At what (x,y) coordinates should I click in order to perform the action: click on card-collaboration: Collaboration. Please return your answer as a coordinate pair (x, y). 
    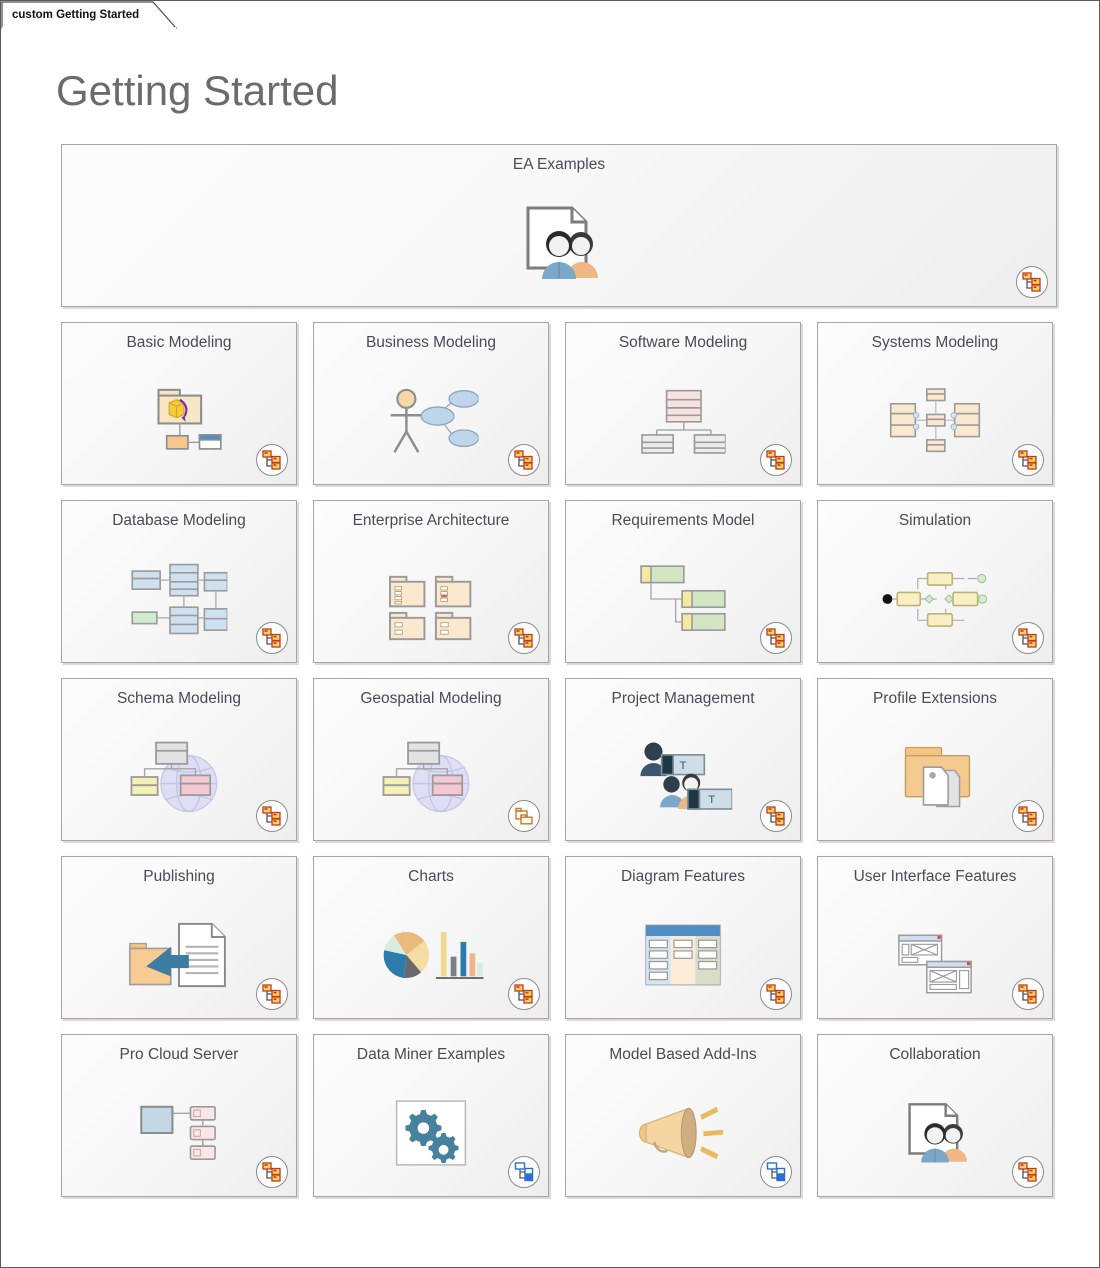
    Looking at the image, I should click on (935, 1115).